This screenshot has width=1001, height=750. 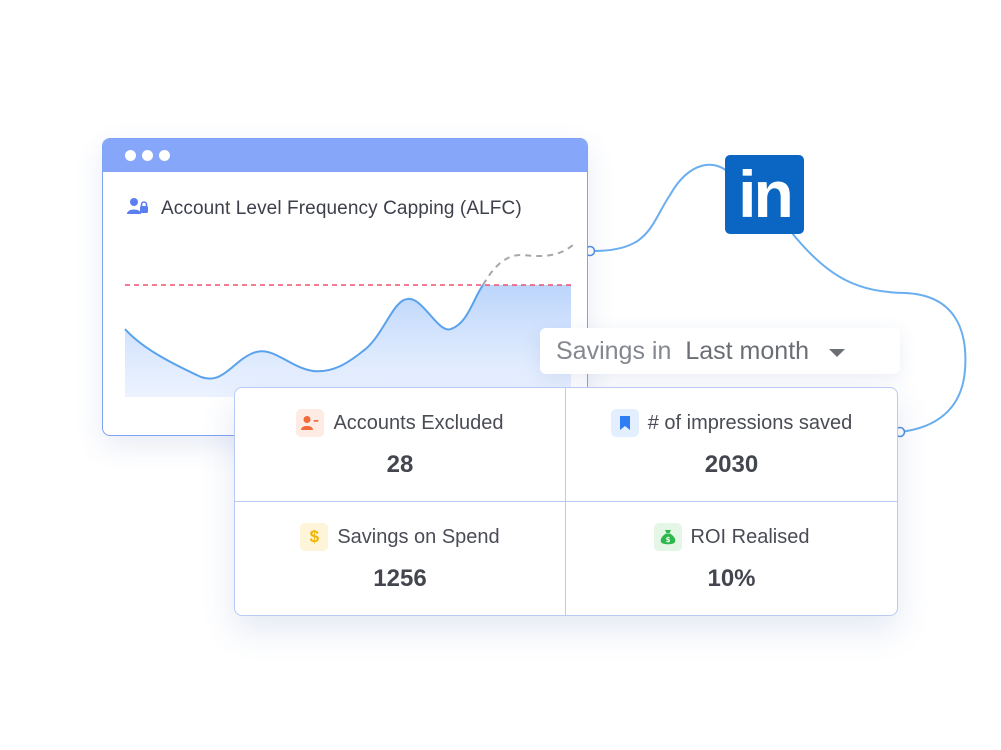 I want to click on stat-label-row: Accounts Excluded, so click(x=400, y=423).